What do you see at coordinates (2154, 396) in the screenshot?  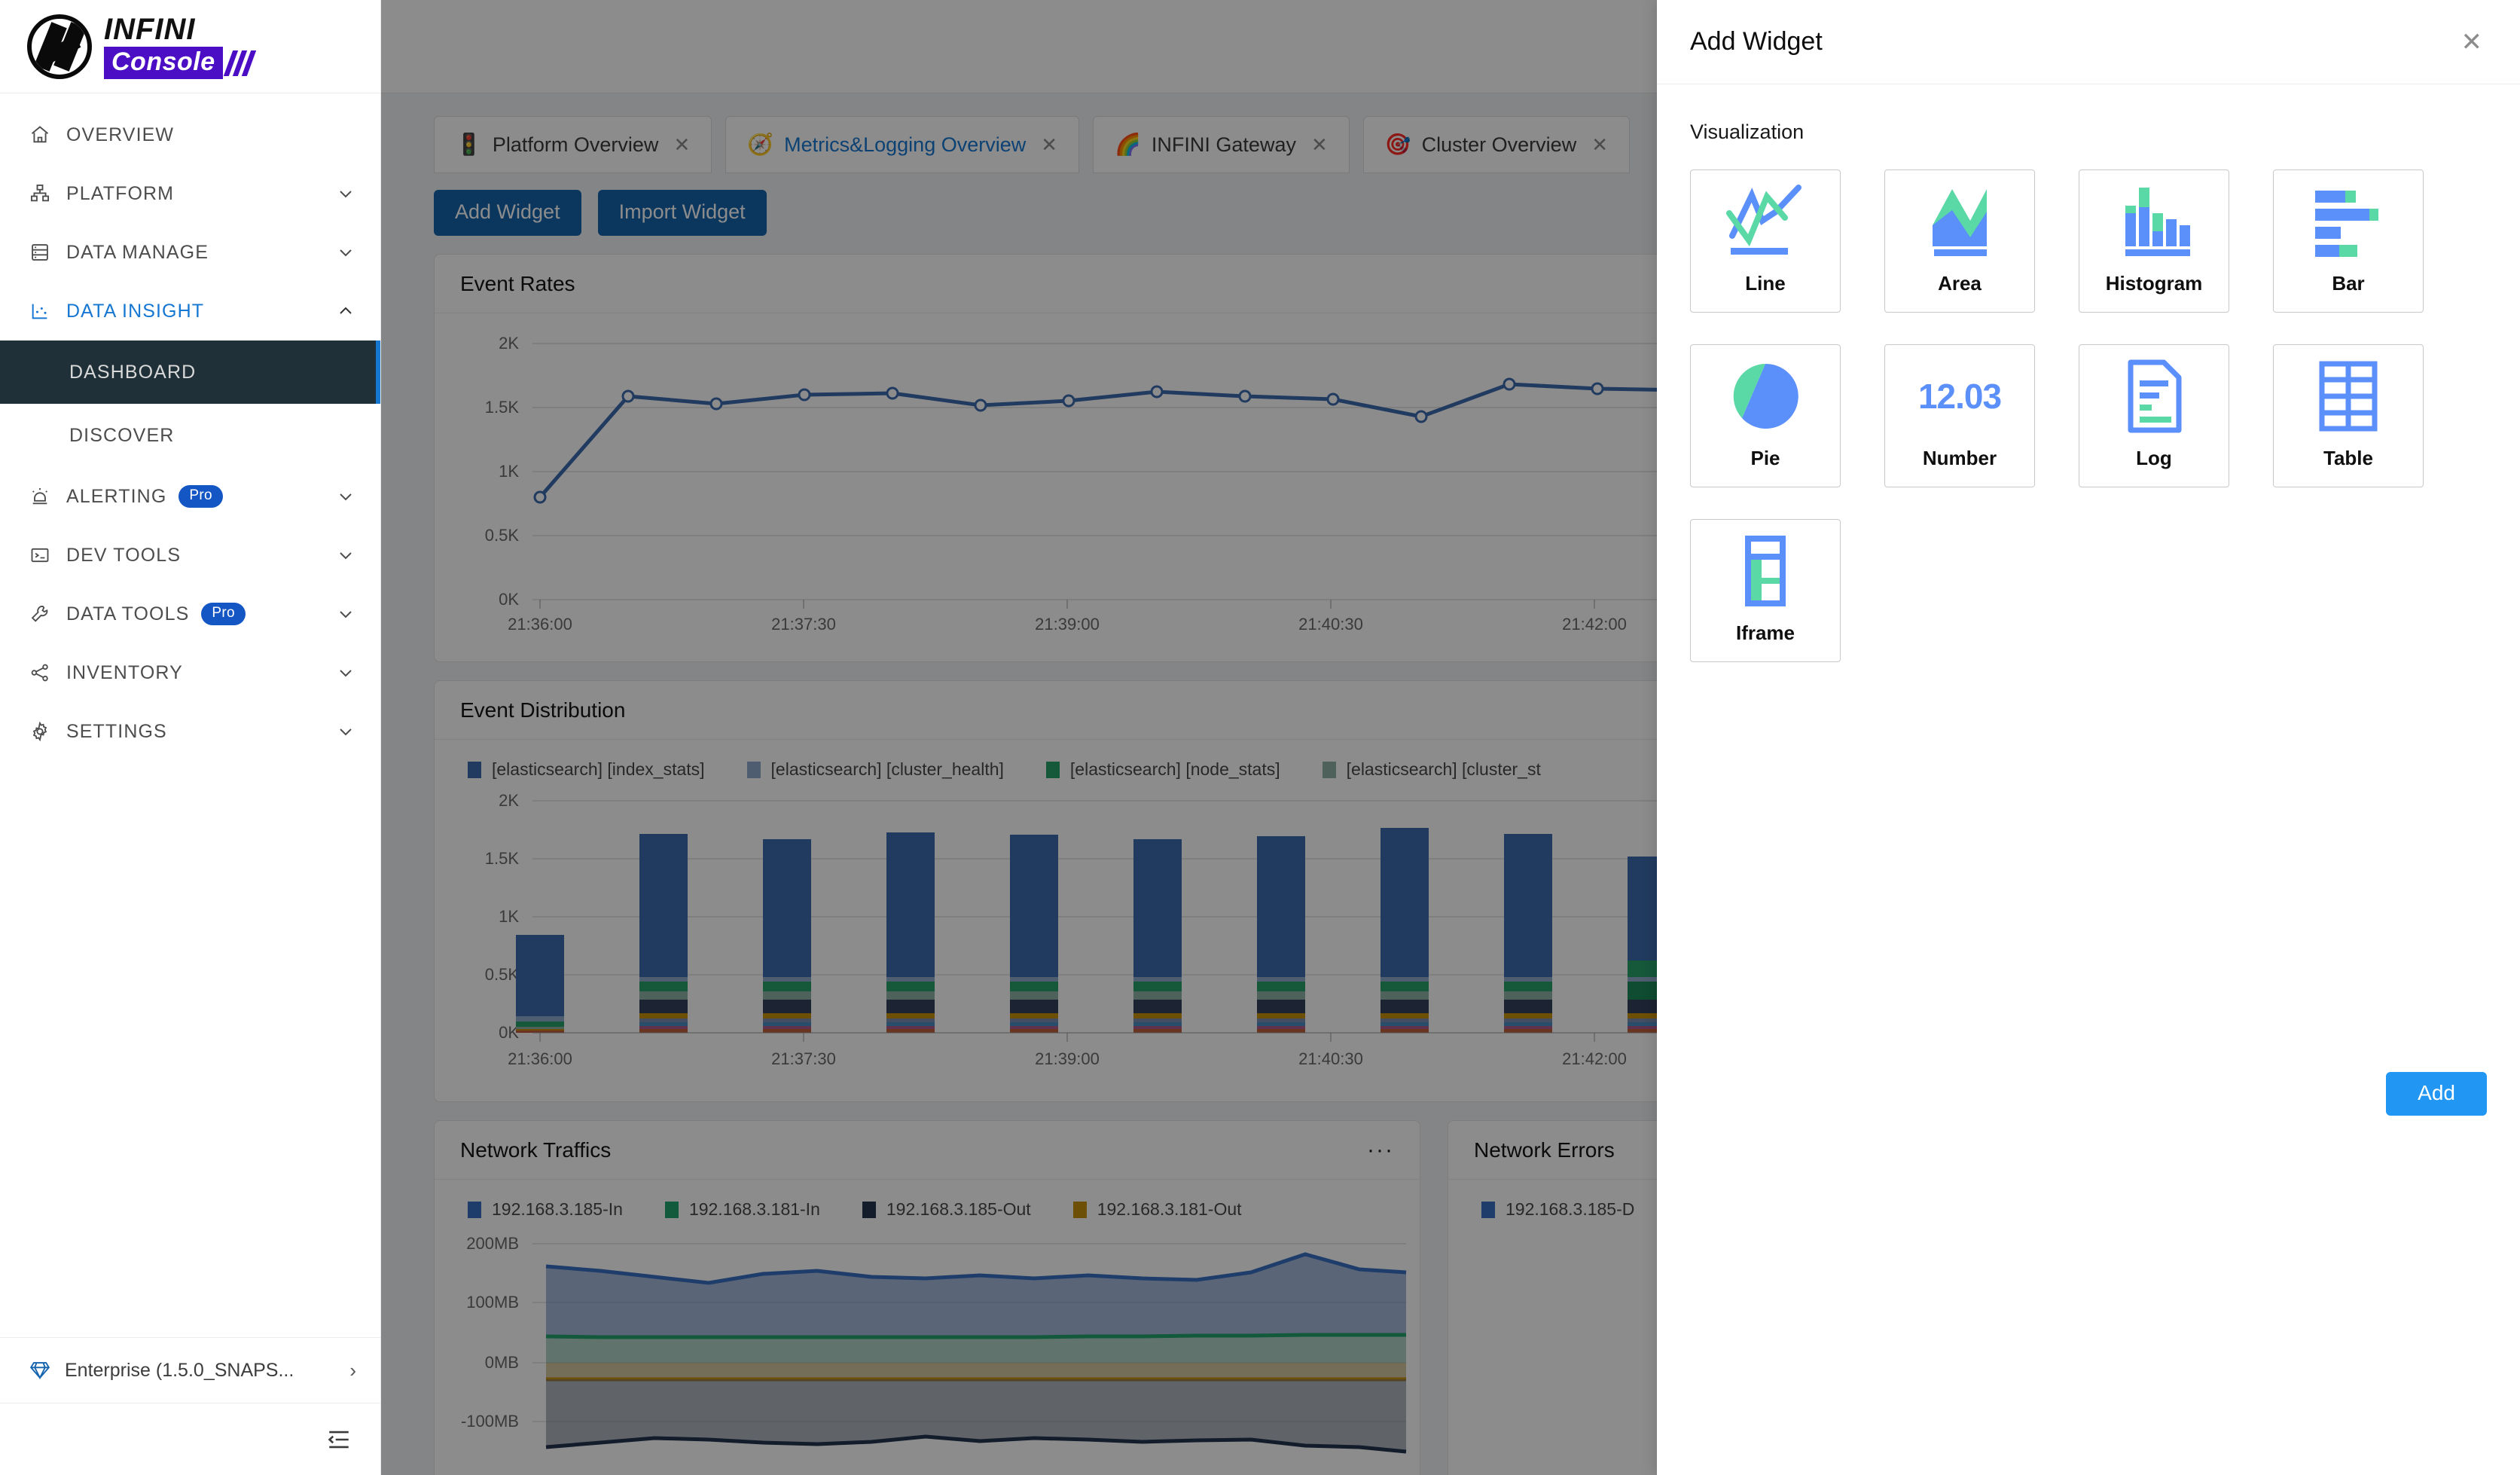 I see `log-document-icon` at bounding box center [2154, 396].